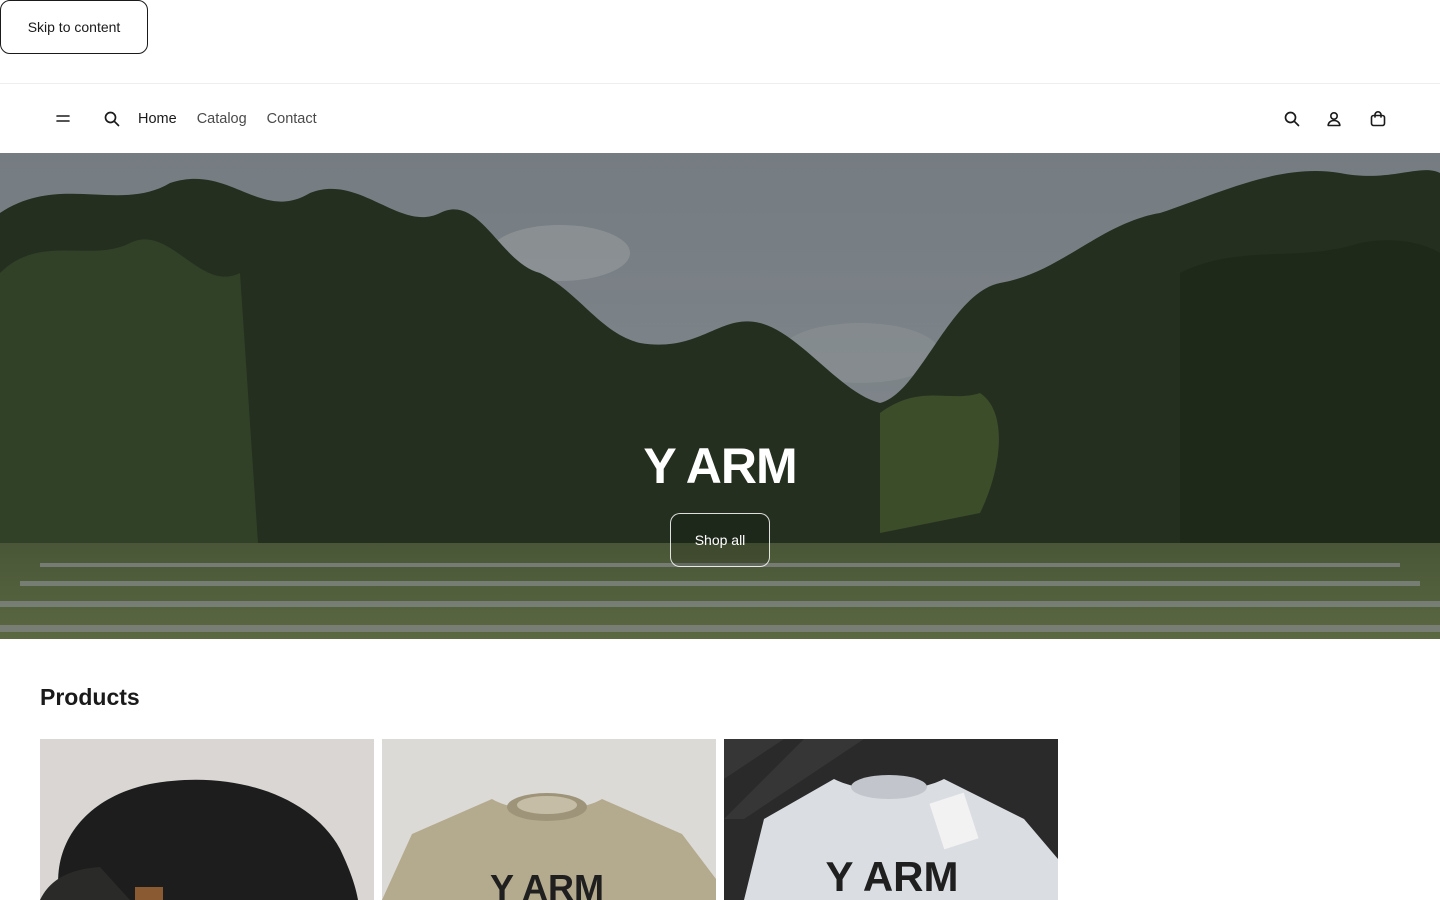 The width and height of the screenshot is (1440, 900). Describe the element at coordinates (74, 27) in the screenshot. I see `skip-to-content-link: Skip to content` at that location.